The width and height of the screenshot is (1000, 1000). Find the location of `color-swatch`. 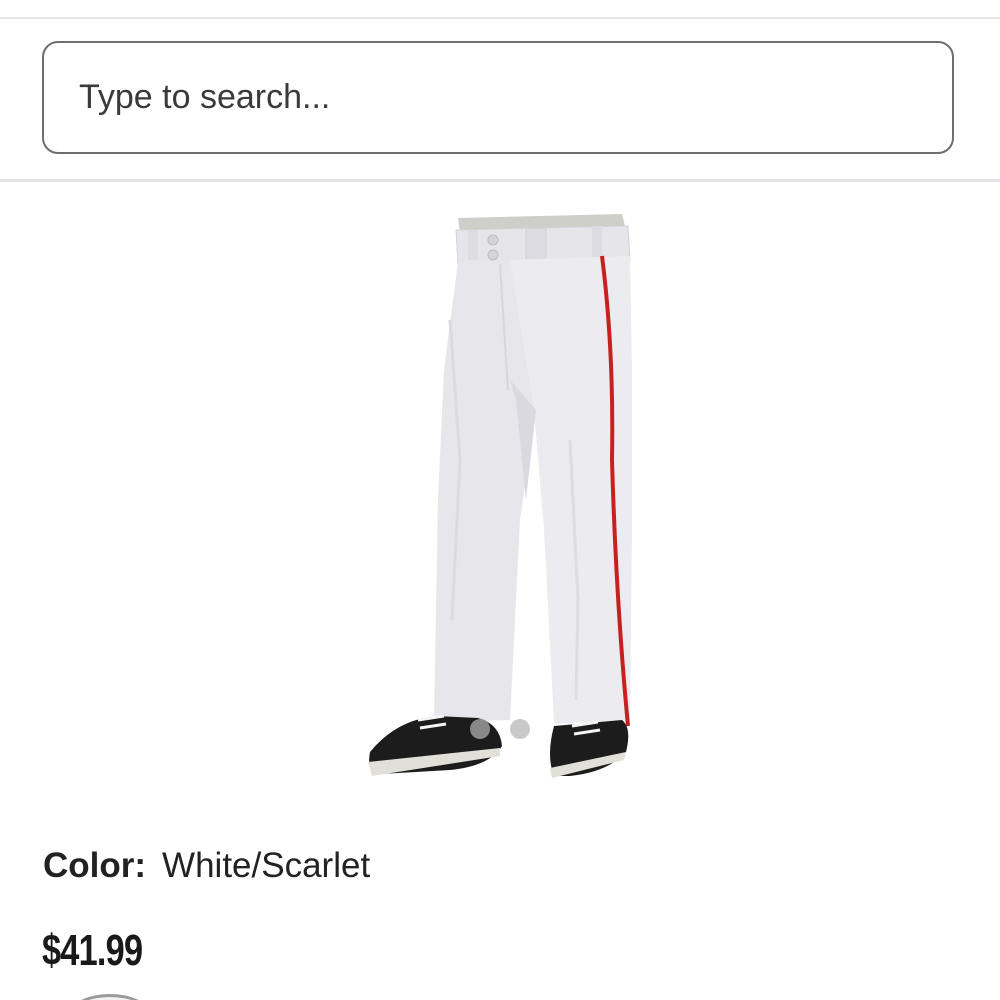

color-swatch is located at coordinates (110, 997).